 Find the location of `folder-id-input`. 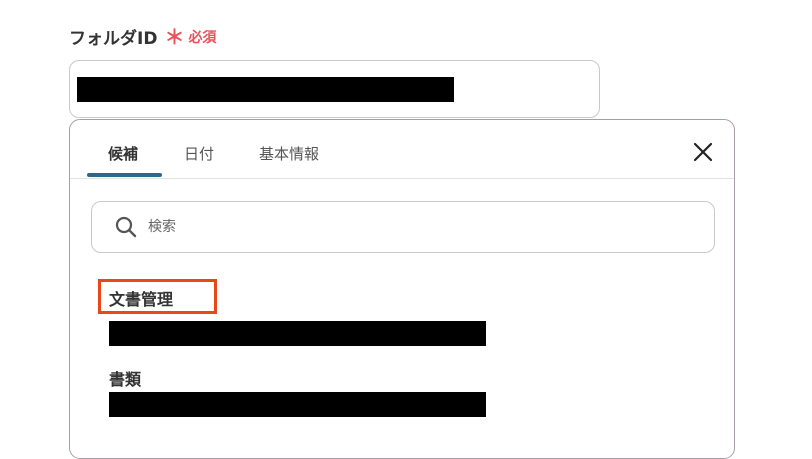

folder-id-input is located at coordinates (334, 89).